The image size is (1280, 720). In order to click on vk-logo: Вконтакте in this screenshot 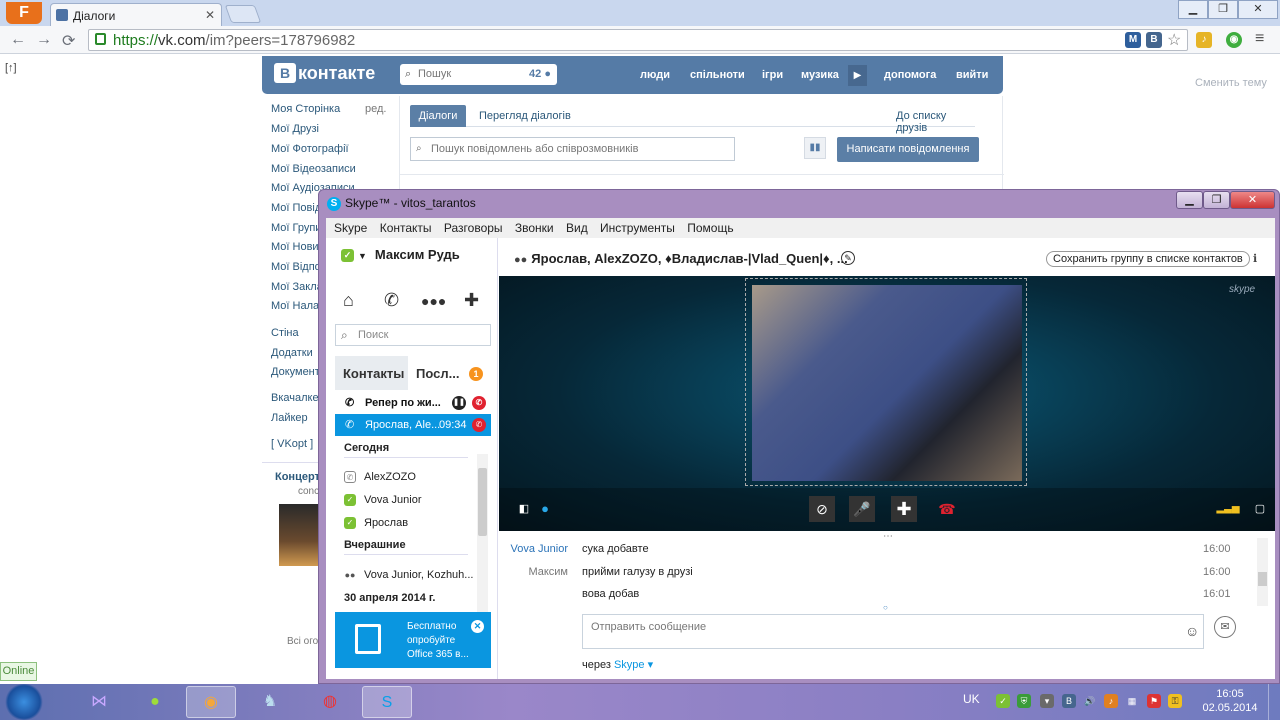, I will do `click(324, 73)`.